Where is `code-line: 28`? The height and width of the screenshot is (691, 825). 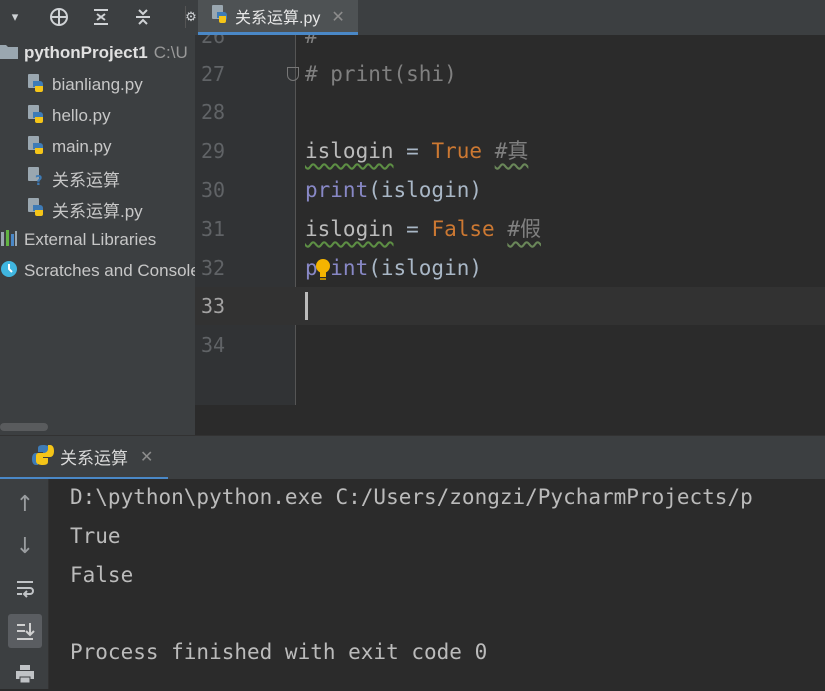 code-line: 28 is located at coordinates (510, 112).